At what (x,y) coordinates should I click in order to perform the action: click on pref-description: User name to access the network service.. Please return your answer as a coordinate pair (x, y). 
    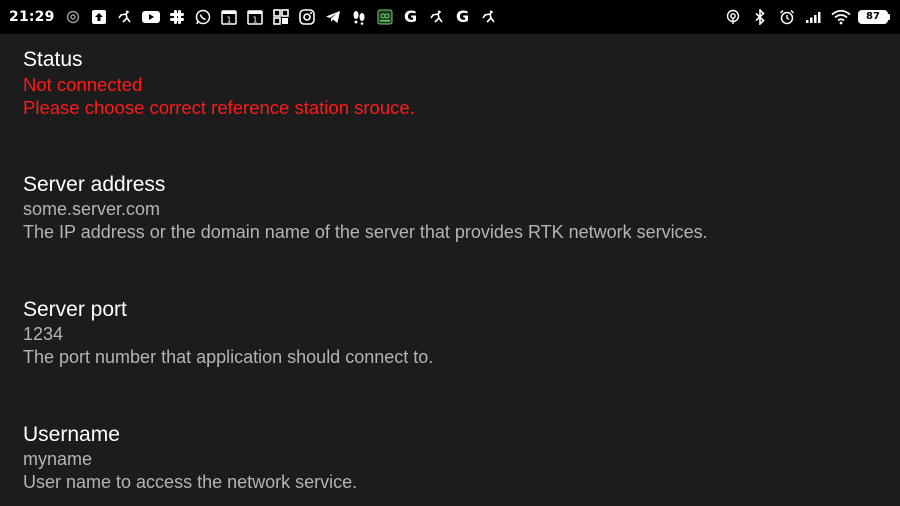
    Looking at the image, I should click on (190, 482).